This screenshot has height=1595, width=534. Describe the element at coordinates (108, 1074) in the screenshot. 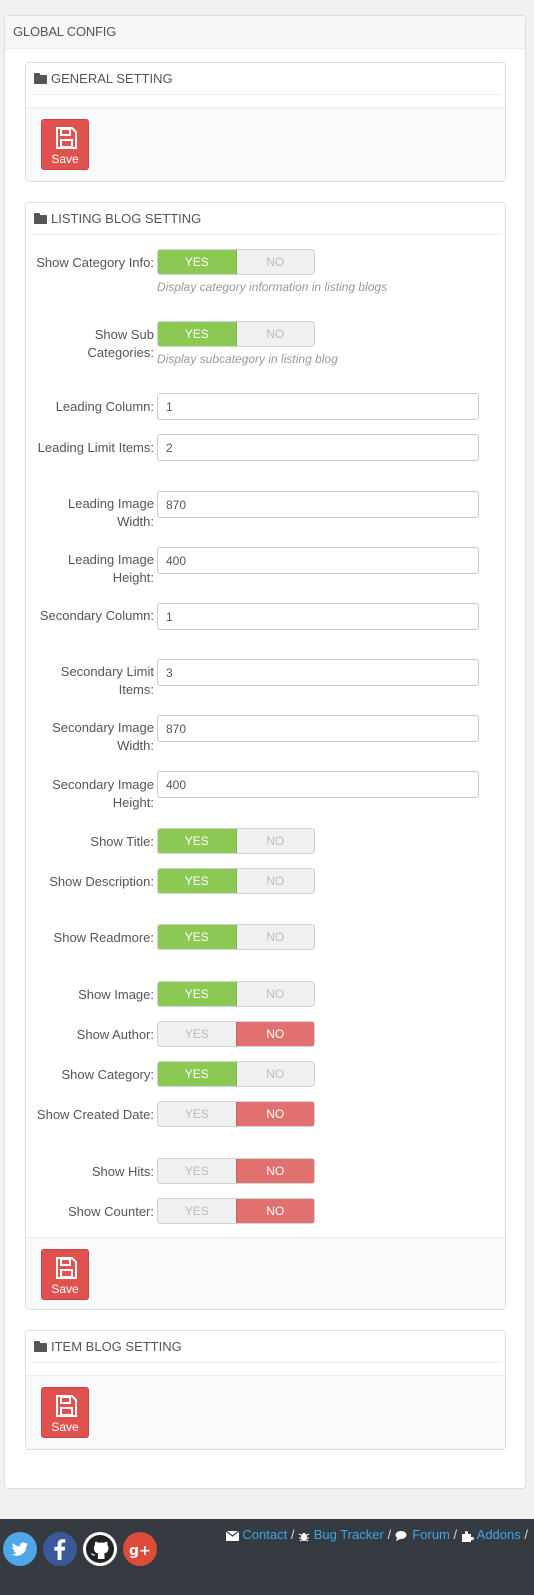

I see `label-show-category: Show Category:` at that location.